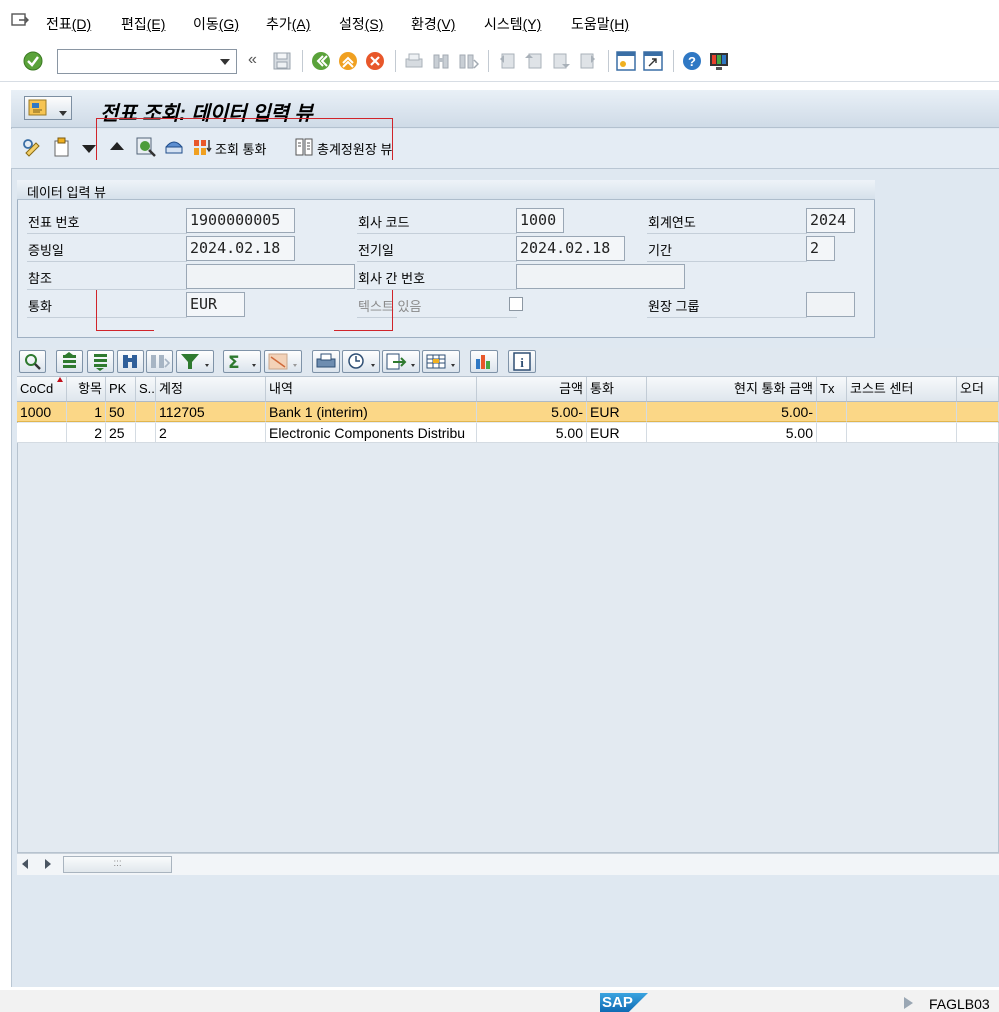 This screenshot has height=1012, width=999. What do you see at coordinates (32, 361) in the screenshot?
I see `details-button` at bounding box center [32, 361].